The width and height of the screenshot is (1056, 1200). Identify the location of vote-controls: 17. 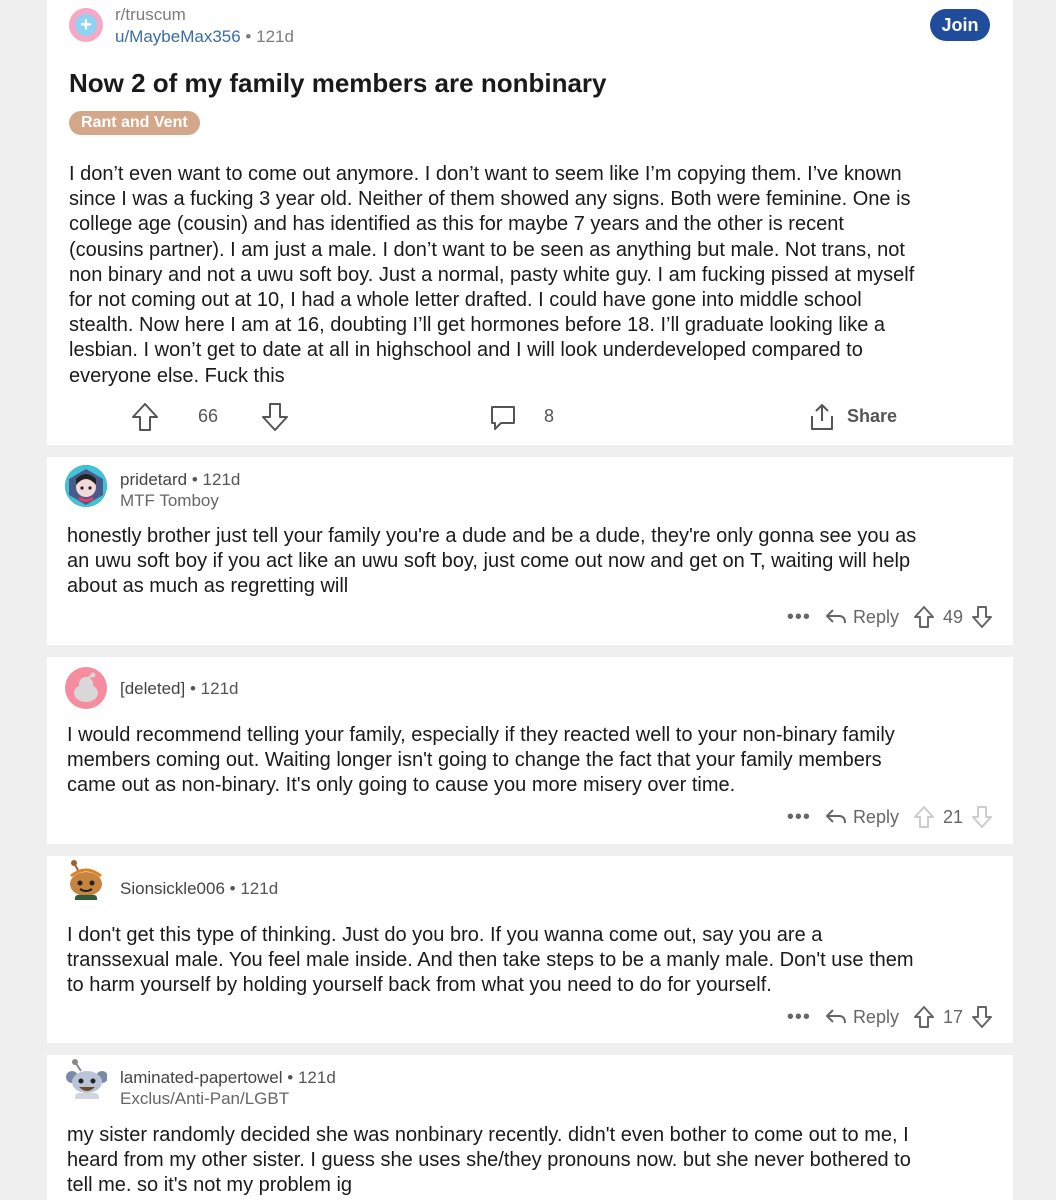
(953, 1017).